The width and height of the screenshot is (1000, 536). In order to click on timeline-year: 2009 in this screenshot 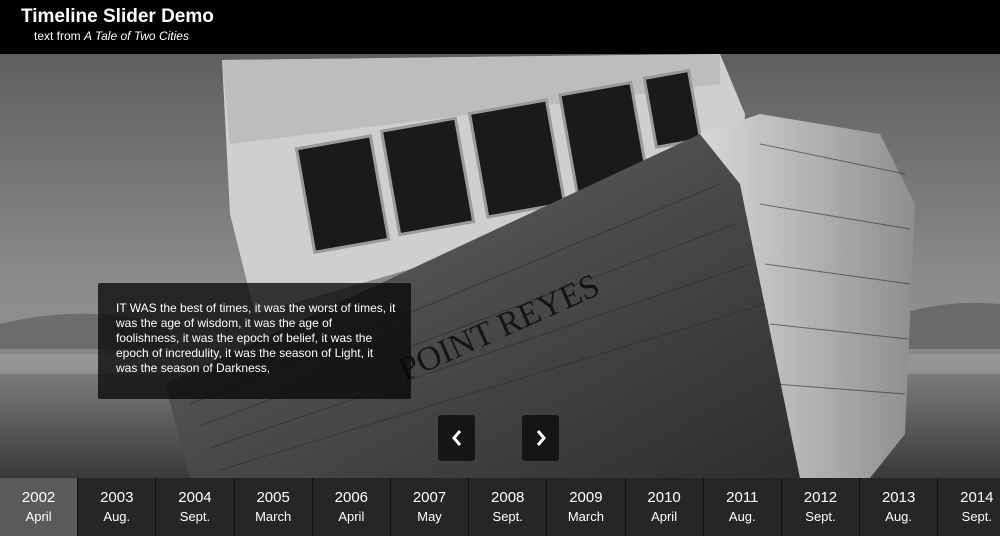, I will do `click(586, 497)`.